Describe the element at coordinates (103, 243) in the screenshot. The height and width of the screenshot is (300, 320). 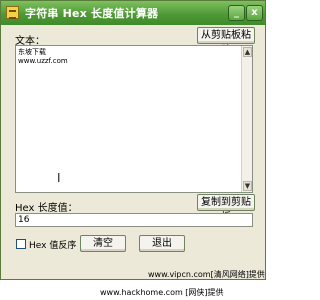
I see `clear-button: 清空` at that location.